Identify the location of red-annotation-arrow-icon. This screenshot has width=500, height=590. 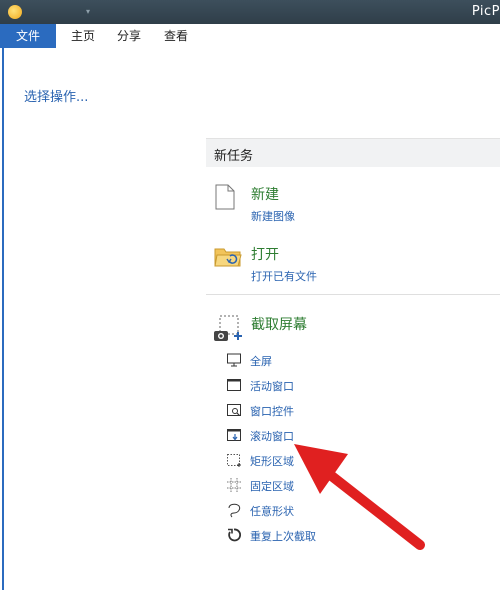
(359, 497).